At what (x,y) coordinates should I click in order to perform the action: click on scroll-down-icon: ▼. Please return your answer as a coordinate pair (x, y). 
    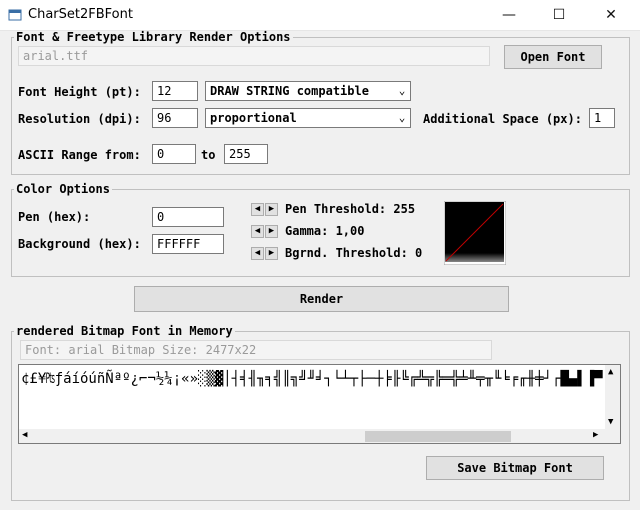
    Looking at the image, I should click on (610, 422).